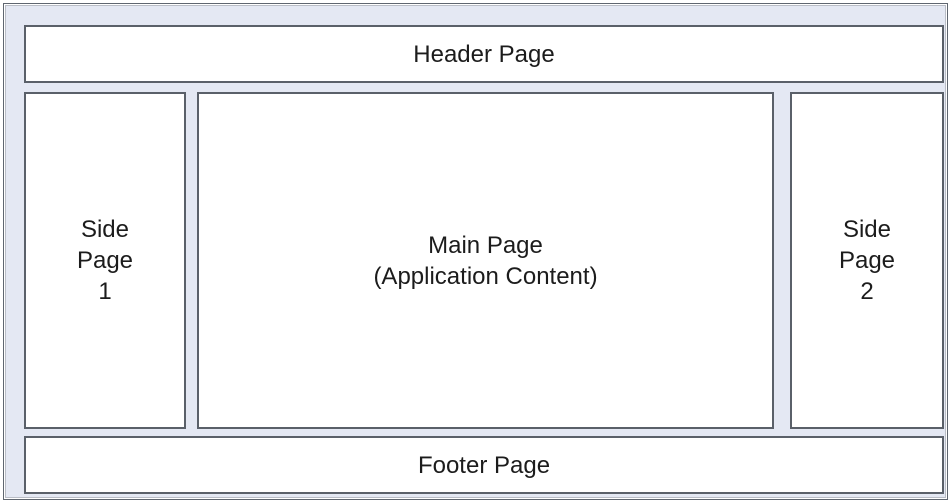 The image size is (951, 503). I want to click on main-page-label: Main Page (Application Content), so click(485, 260).